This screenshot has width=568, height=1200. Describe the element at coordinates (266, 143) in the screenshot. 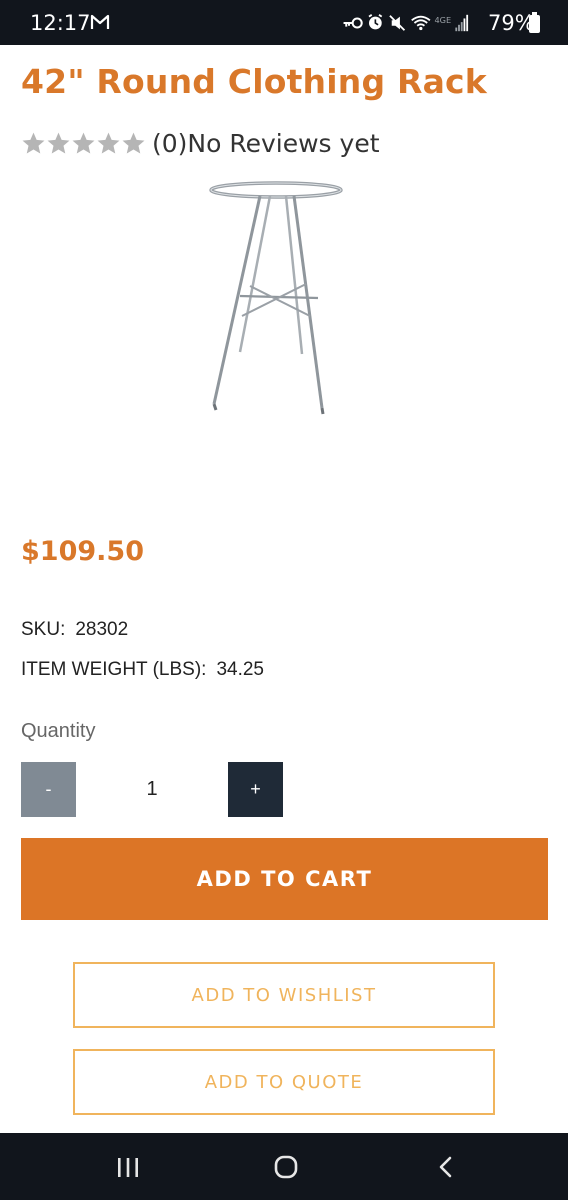

I see `review-count: (0)No Reviews yet` at that location.